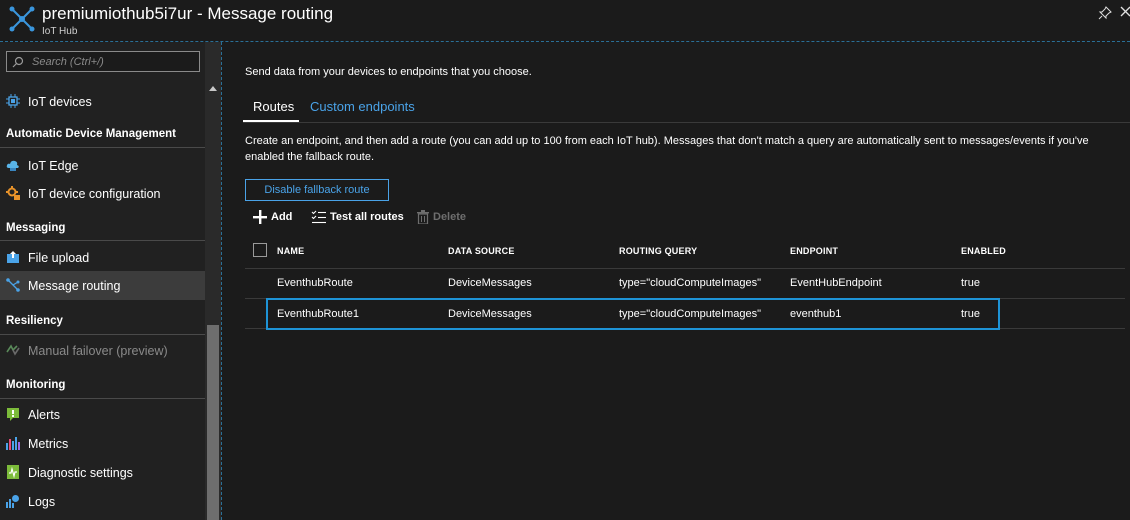 The height and width of the screenshot is (520, 1130). I want to click on sidebar-scrollbar, so click(213, 281).